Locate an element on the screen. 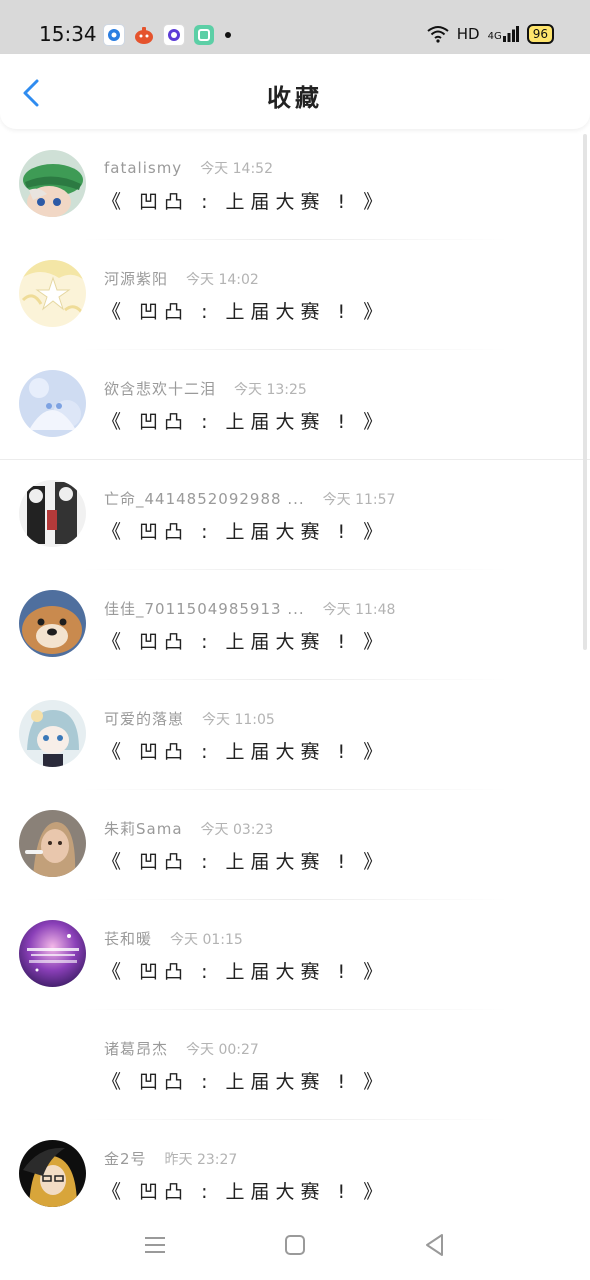  wifi-icon is located at coordinates (438, 34).